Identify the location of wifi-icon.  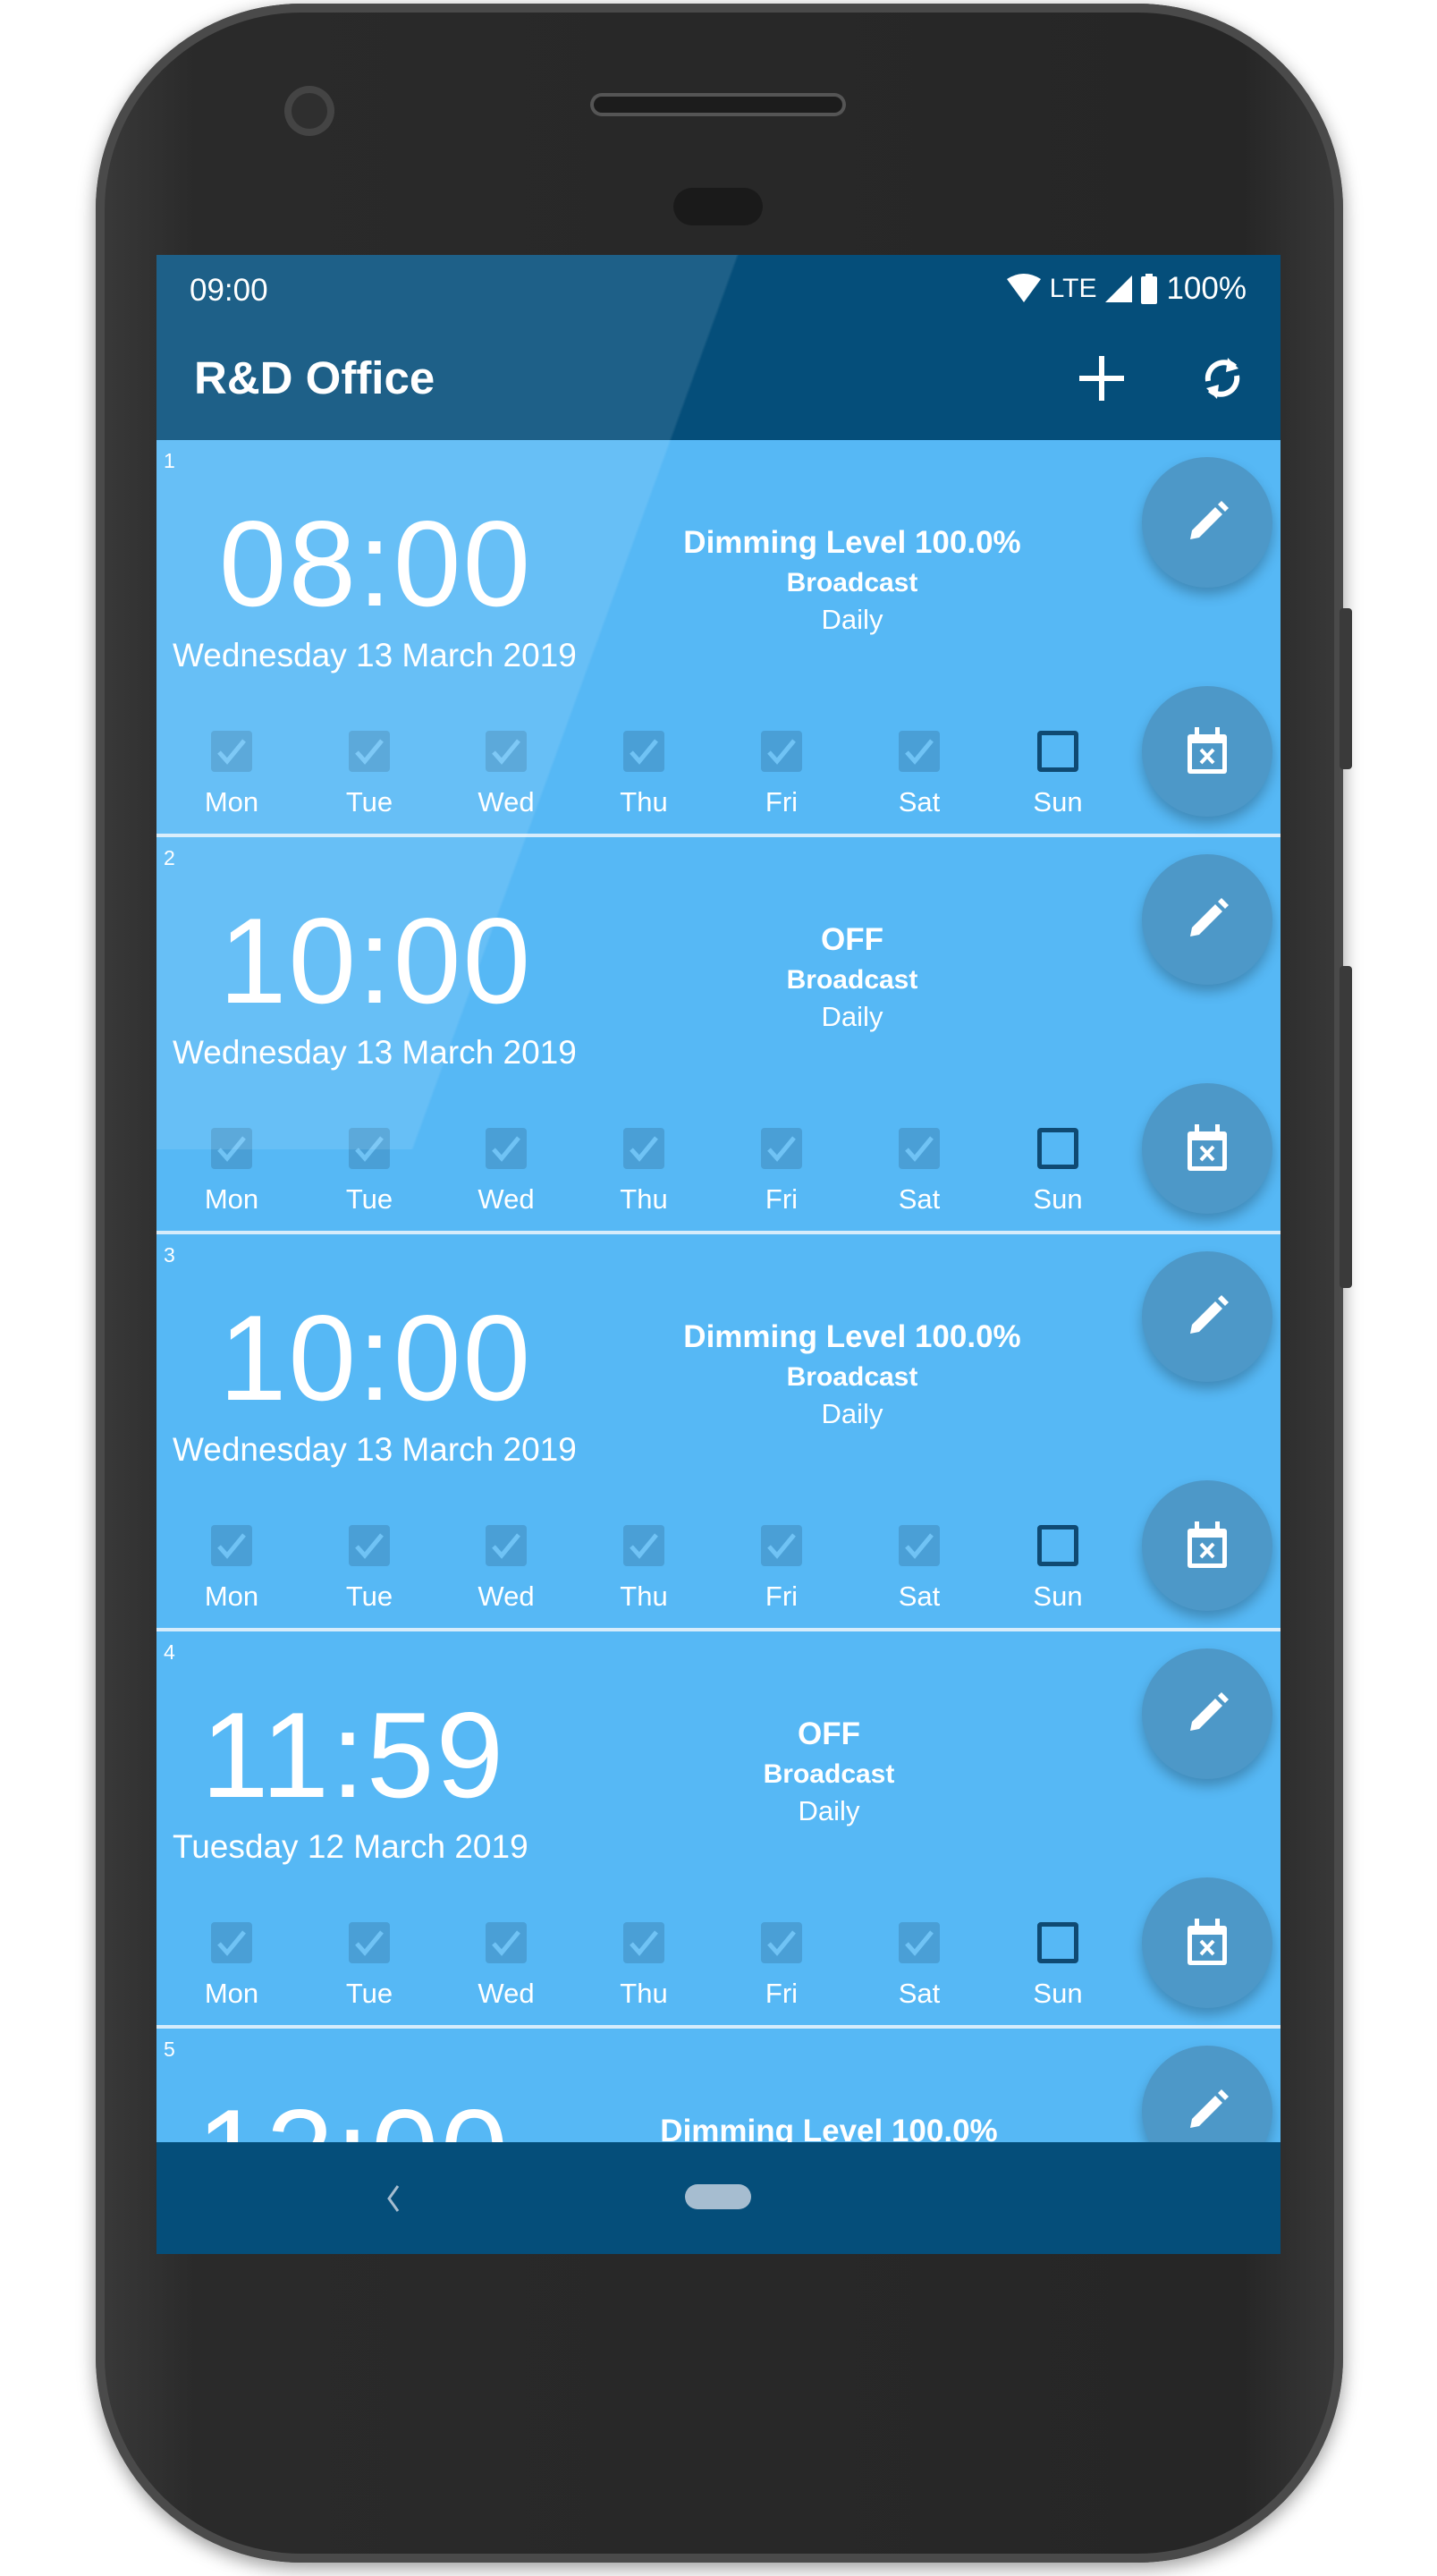
(1024, 288).